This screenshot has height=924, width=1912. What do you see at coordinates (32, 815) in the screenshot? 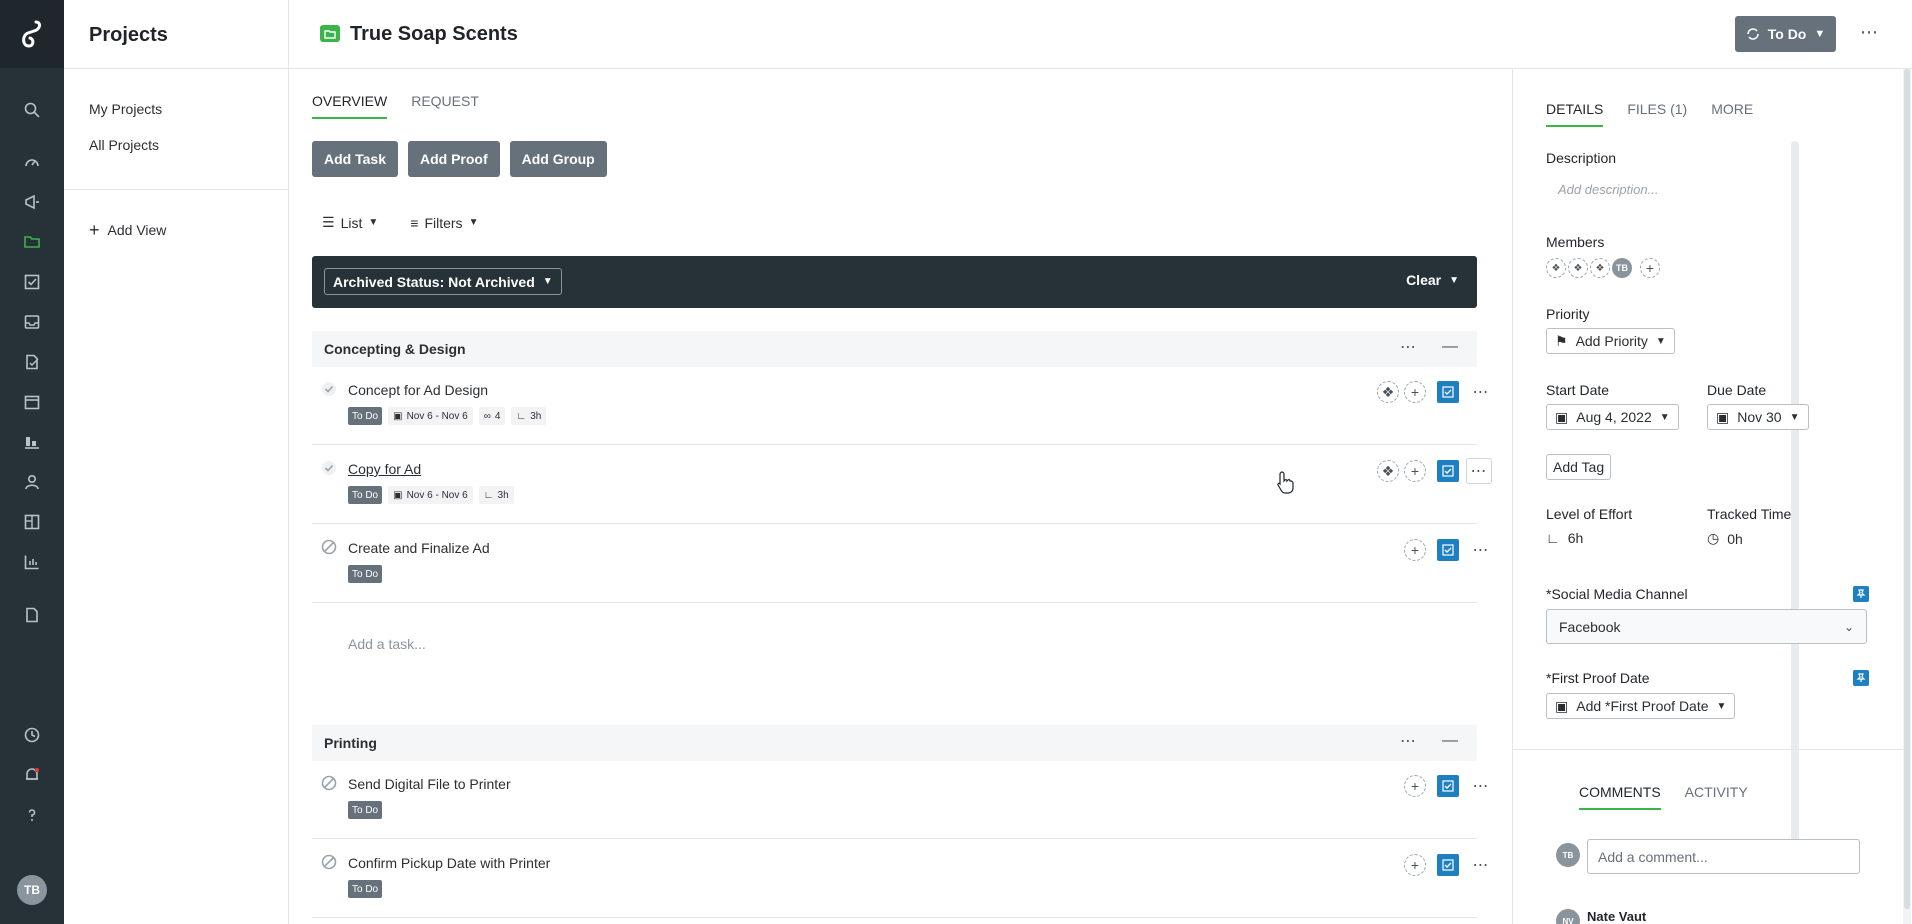
I see `help-icon` at bounding box center [32, 815].